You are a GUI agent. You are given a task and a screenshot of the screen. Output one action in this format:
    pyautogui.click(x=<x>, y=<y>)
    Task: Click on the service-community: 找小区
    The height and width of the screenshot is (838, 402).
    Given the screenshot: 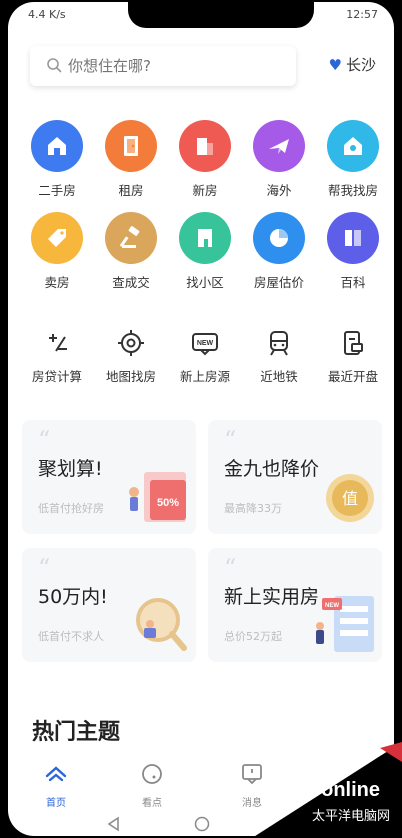 What is the action you would take?
    pyautogui.click(x=205, y=251)
    